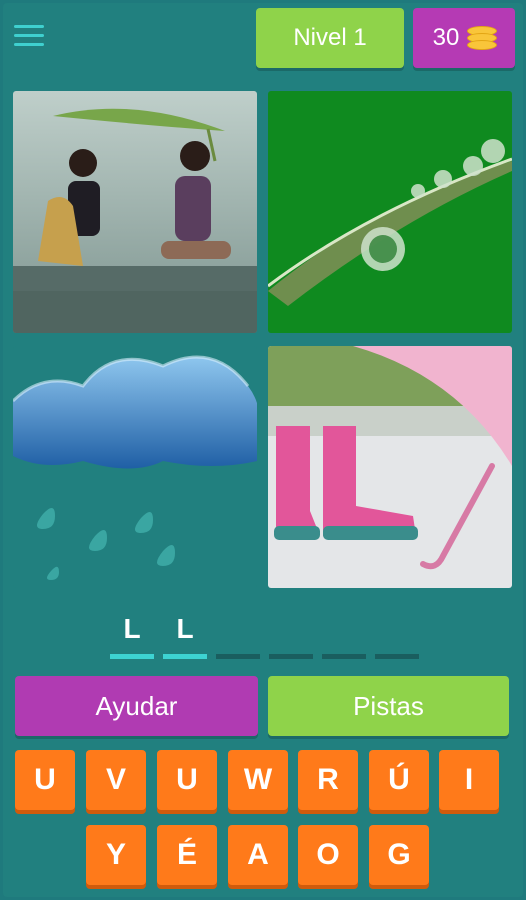 The image size is (526, 900). What do you see at coordinates (29, 37) in the screenshot?
I see `menu-icon` at bounding box center [29, 37].